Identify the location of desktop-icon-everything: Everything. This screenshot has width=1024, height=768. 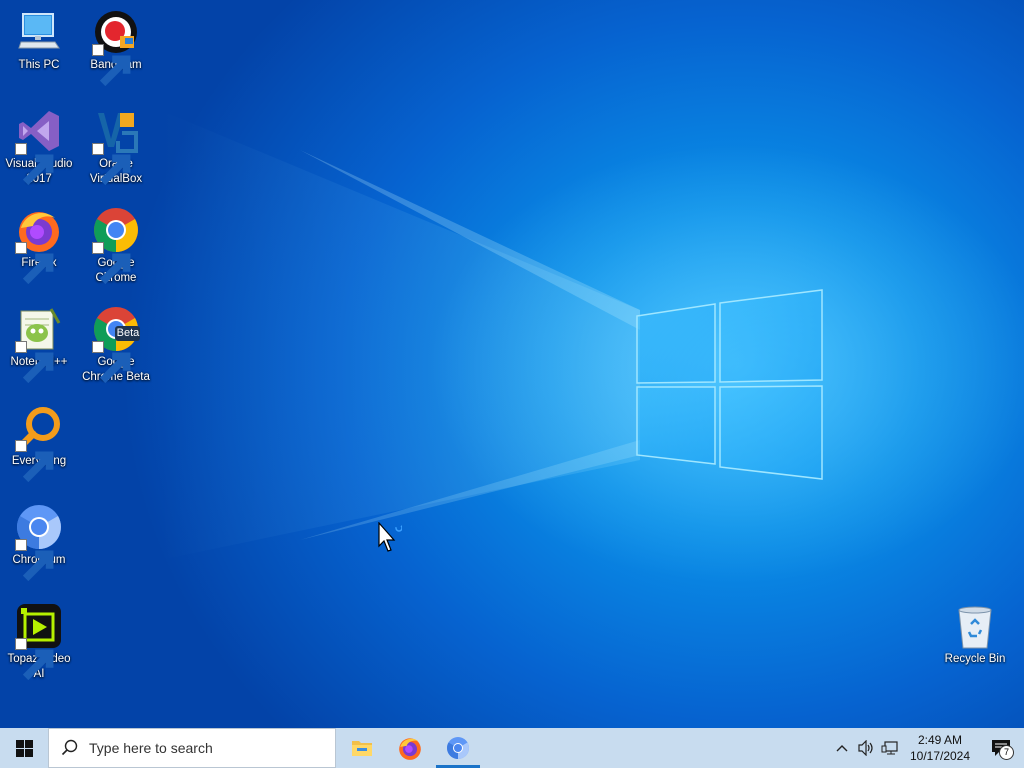
(39, 443).